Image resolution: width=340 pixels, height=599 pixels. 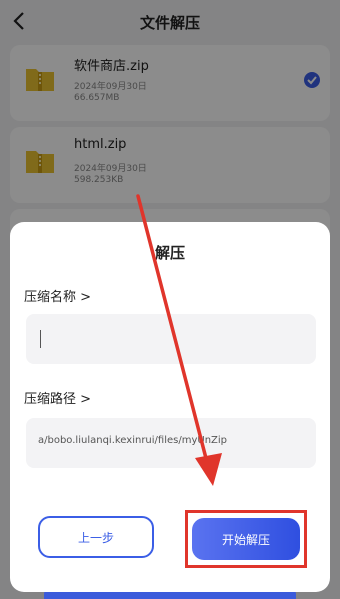 I want to click on start-unzip-button: 开始解压, so click(x=246, y=539).